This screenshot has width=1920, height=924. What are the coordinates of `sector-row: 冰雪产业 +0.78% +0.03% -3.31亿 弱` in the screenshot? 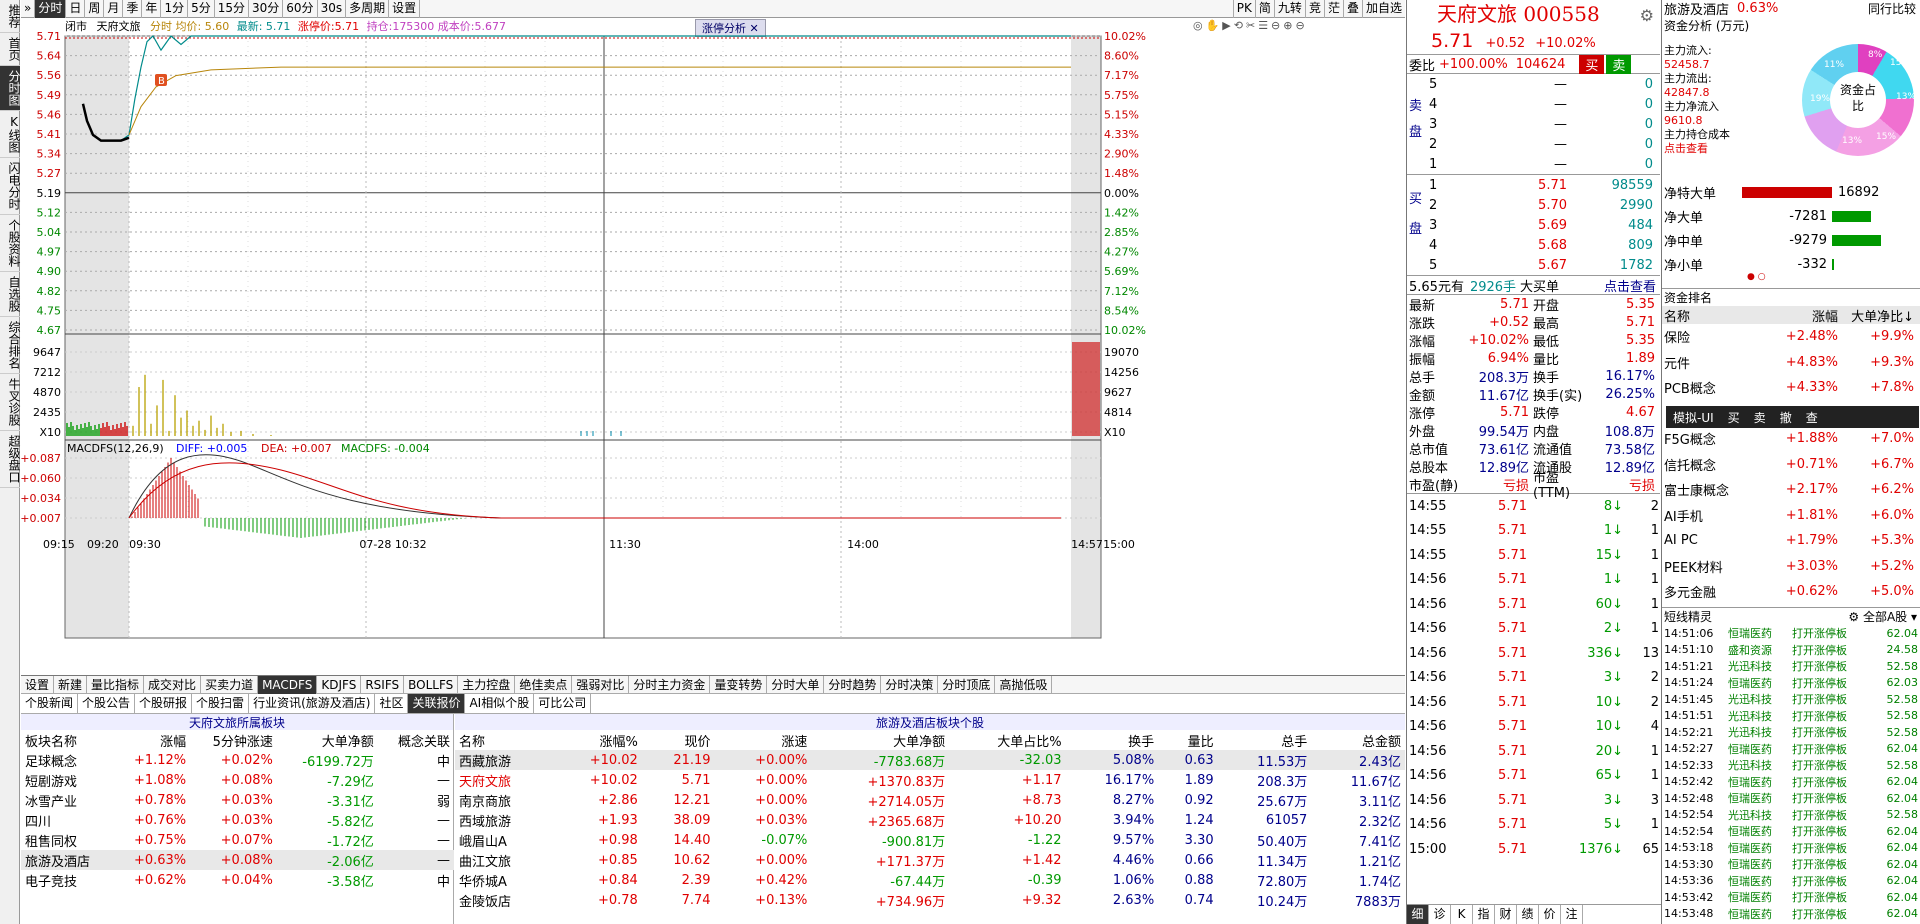 It's located at (237, 800).